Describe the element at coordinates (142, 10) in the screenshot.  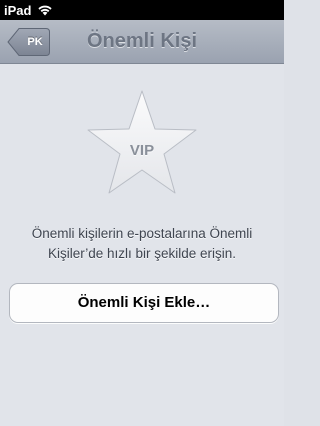
I see `status-bar: iPad` at that location.